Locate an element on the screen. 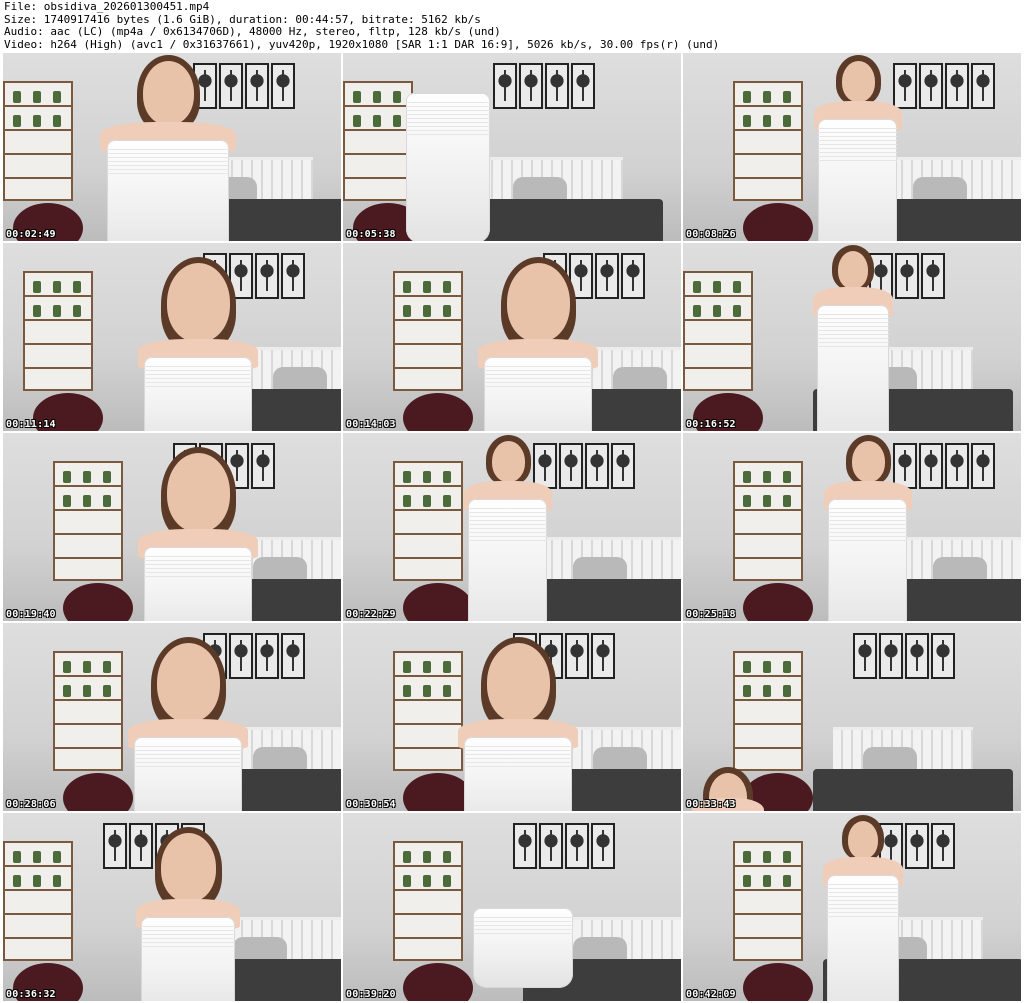  thumbnail-timestamp: 00:16:52 is located at coordinates (711, 424).